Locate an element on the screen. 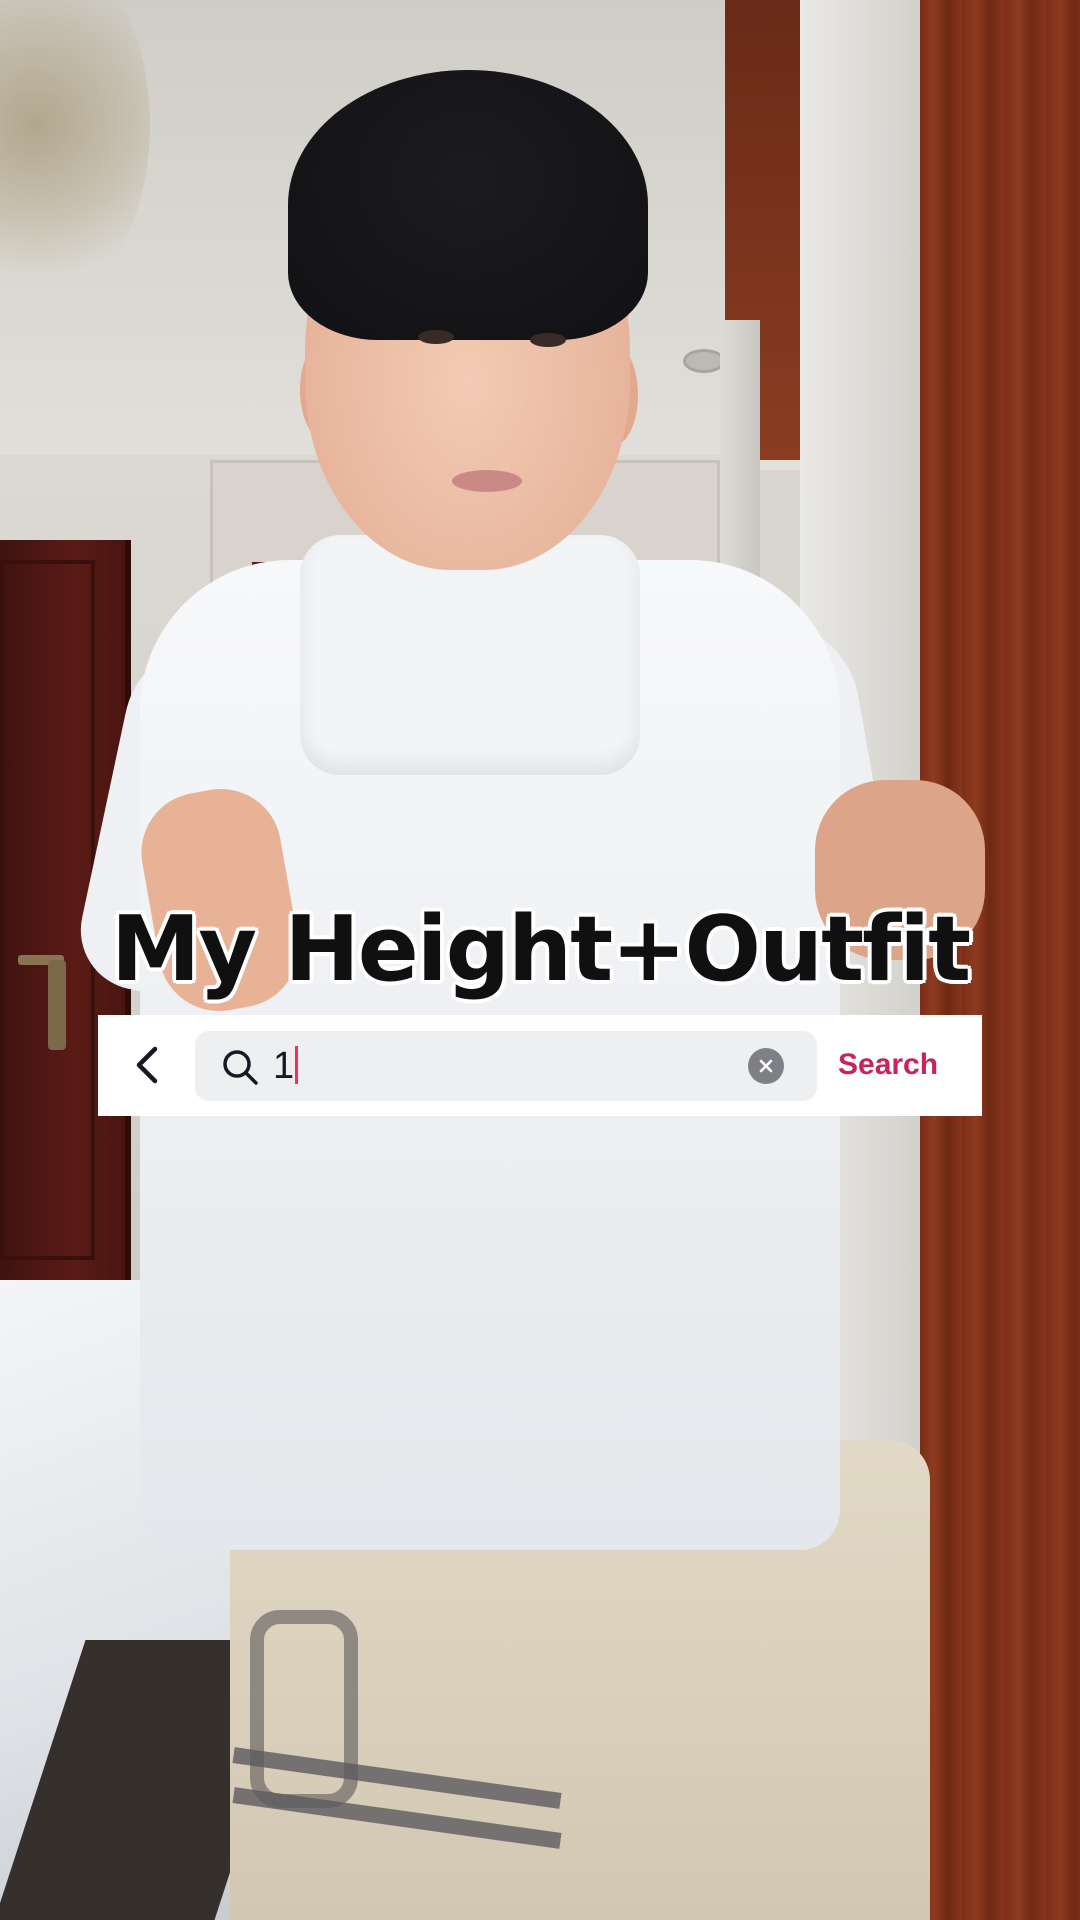  chevron-left-icon is located at coordinates (147, 1065).